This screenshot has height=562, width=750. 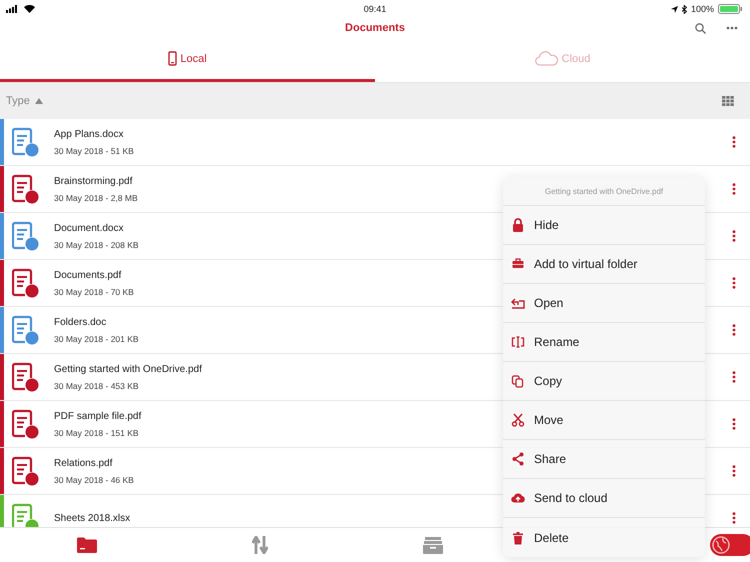 What do you see at coordinates (604, 381) in the screenshot?
I see `menu-item: Copy` at bounding box center [604, 381].